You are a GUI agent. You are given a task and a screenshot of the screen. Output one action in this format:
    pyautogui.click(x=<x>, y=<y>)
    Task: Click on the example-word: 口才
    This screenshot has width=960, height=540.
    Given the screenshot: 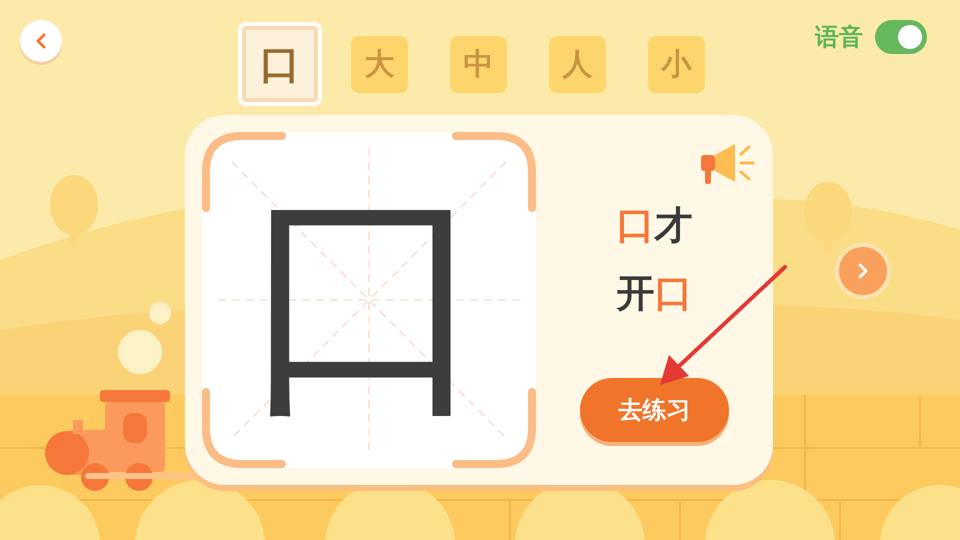 What is the action you would take?
    pyautogui.click(x=654, y=226)
    